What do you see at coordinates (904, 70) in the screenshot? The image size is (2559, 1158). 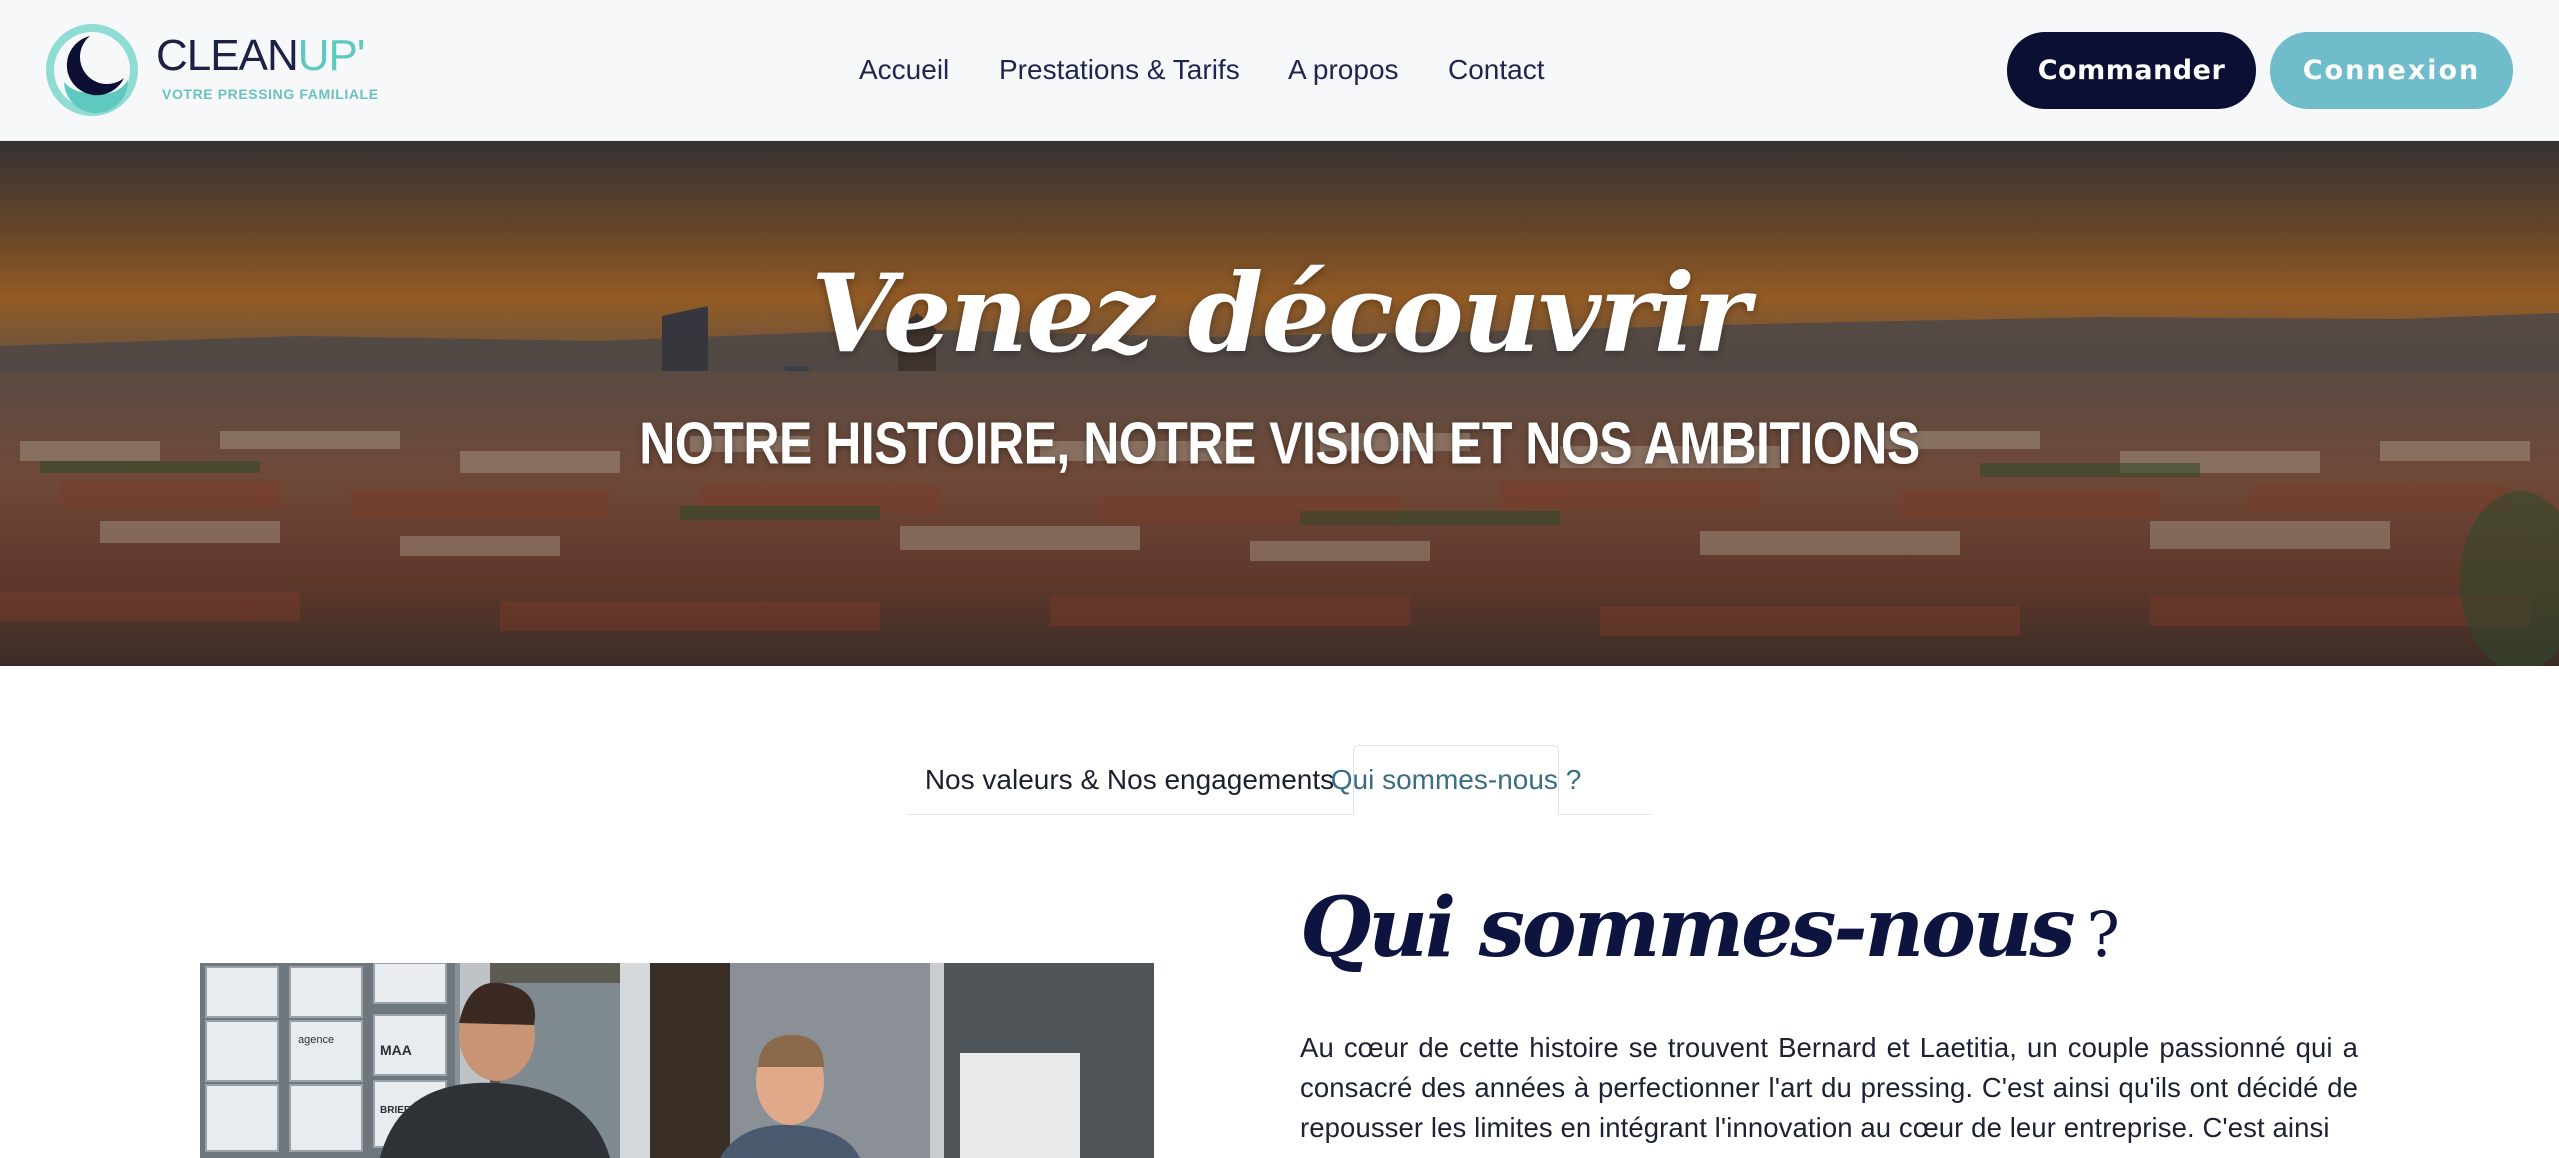 I see `nav-accueil: Accueil` at bounding box center [904, 70].